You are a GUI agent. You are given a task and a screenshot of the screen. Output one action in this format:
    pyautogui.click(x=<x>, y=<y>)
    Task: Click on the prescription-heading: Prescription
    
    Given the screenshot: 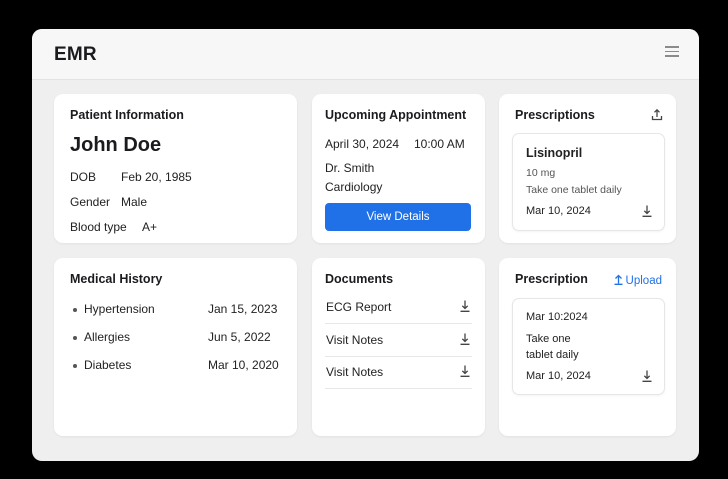 What is the action you would take?
    pyautogui.click(x=551, y=279)
    